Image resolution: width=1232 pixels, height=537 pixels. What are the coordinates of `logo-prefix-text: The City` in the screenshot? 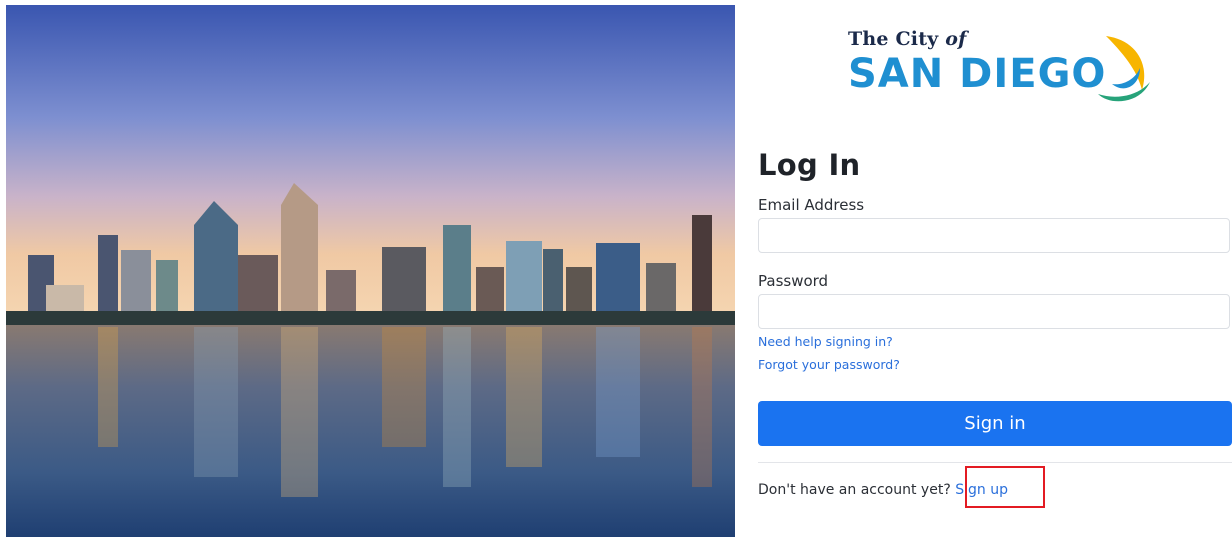 It's located at (893, 39).